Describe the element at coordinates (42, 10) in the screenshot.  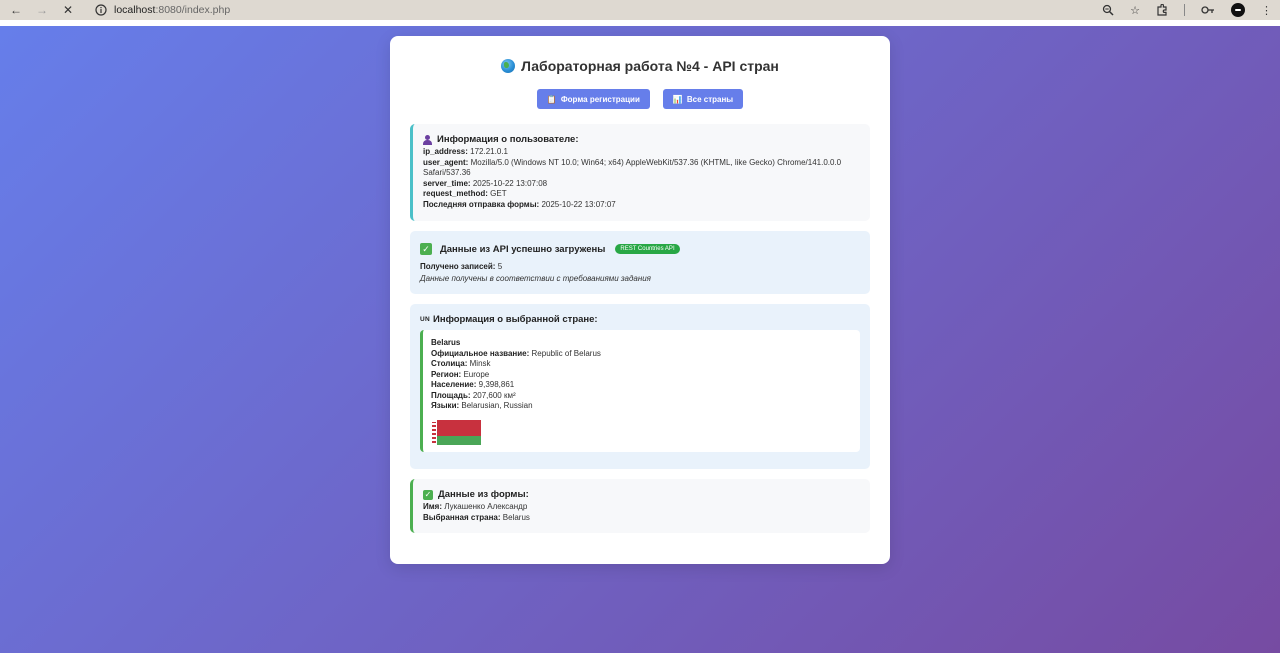
I see `forward-icon: →` at that location.